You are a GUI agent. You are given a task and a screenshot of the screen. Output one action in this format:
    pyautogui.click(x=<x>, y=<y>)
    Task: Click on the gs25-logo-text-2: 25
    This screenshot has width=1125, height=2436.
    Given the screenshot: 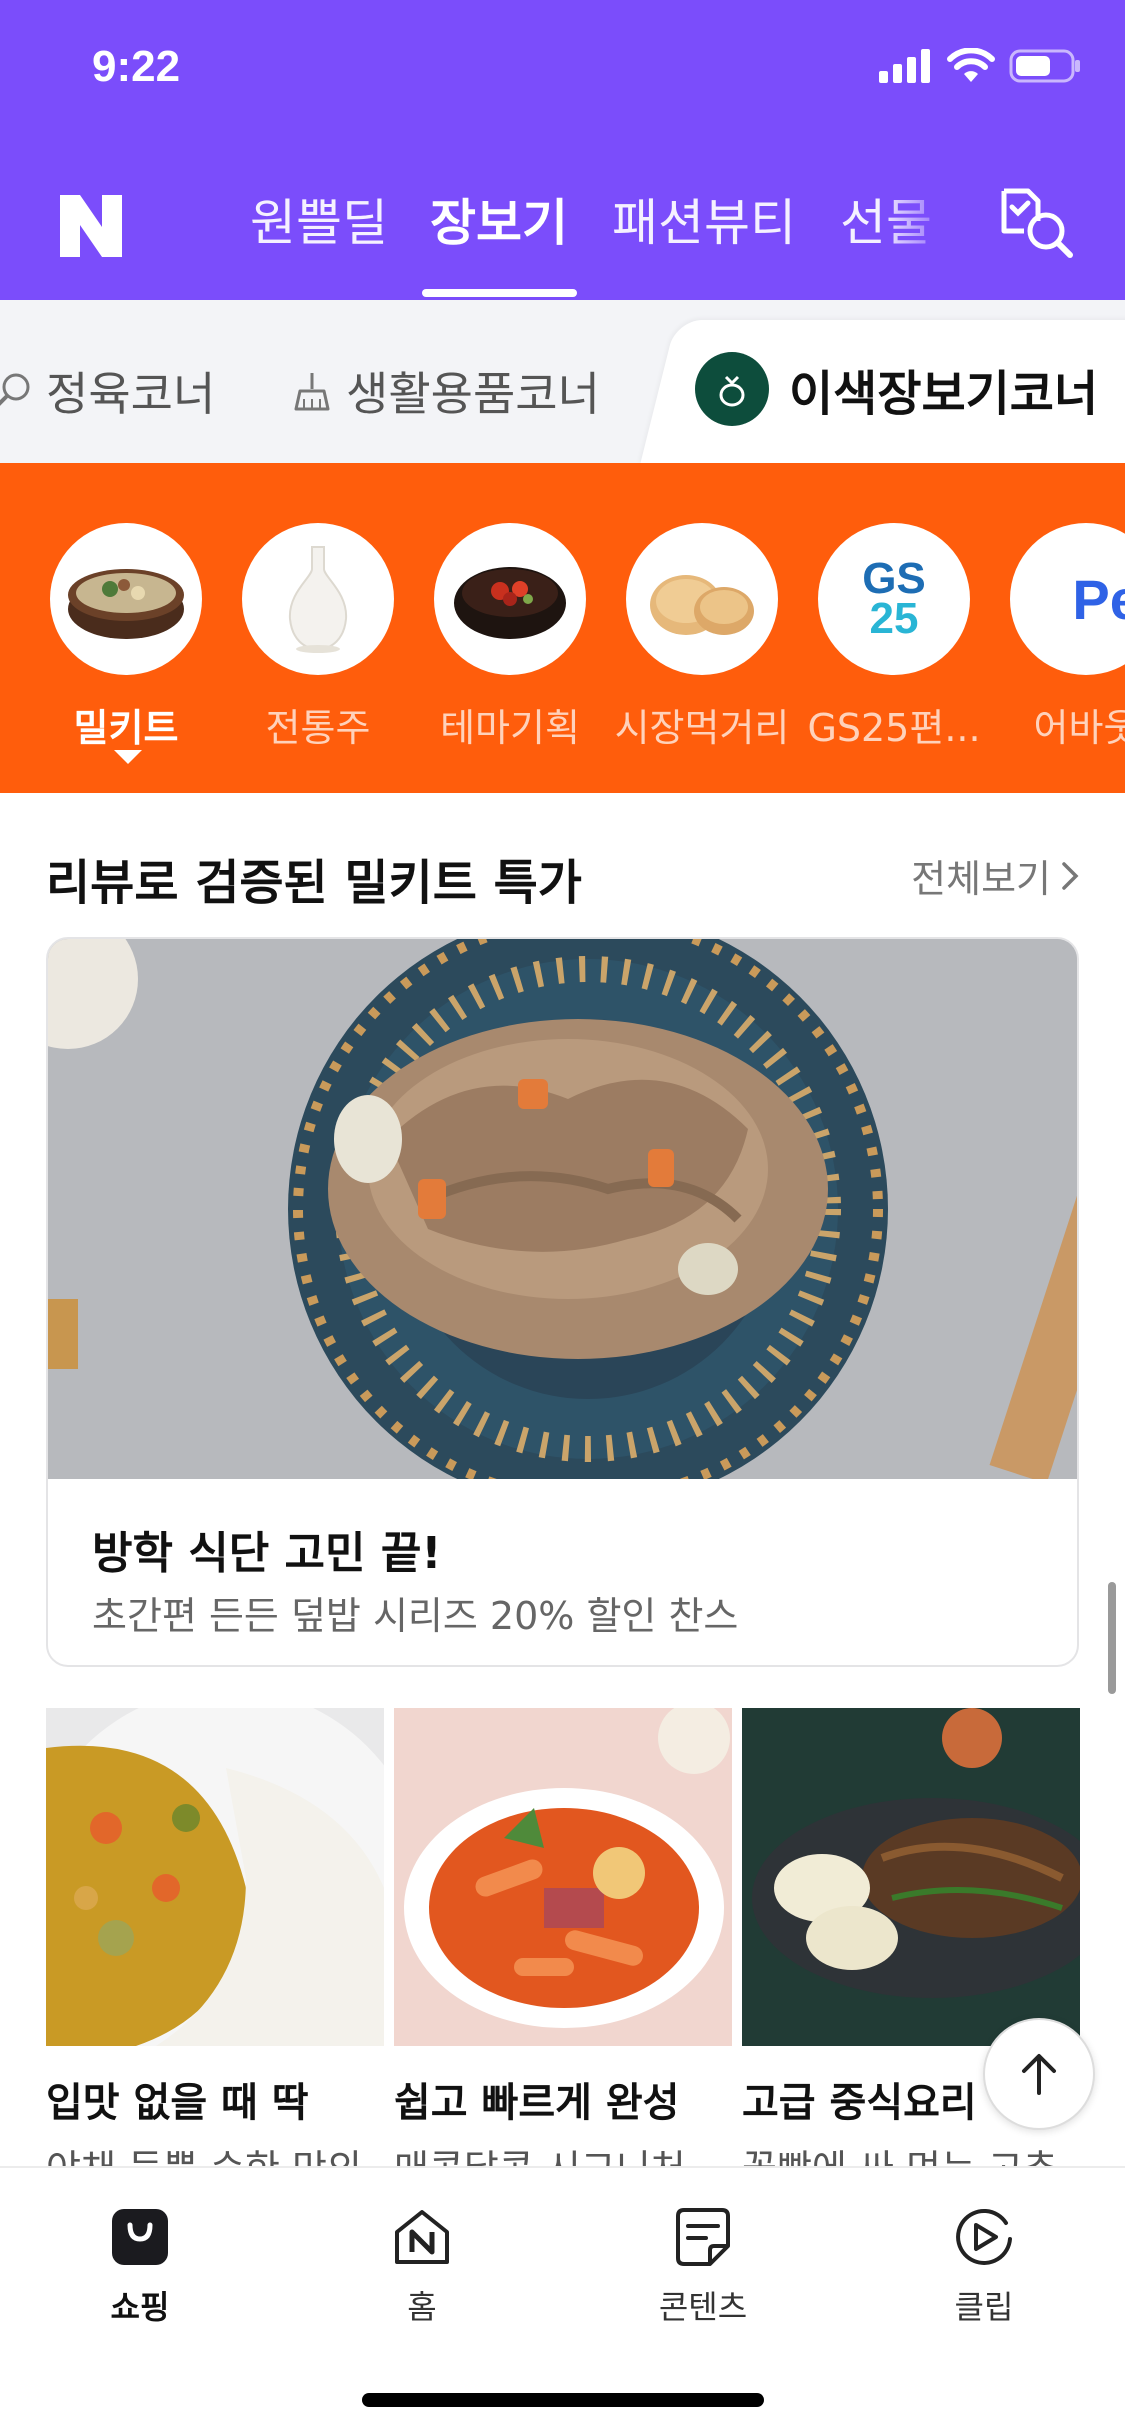 What is the action you would take?
    pyautogui.click(x=894, y=618)
    